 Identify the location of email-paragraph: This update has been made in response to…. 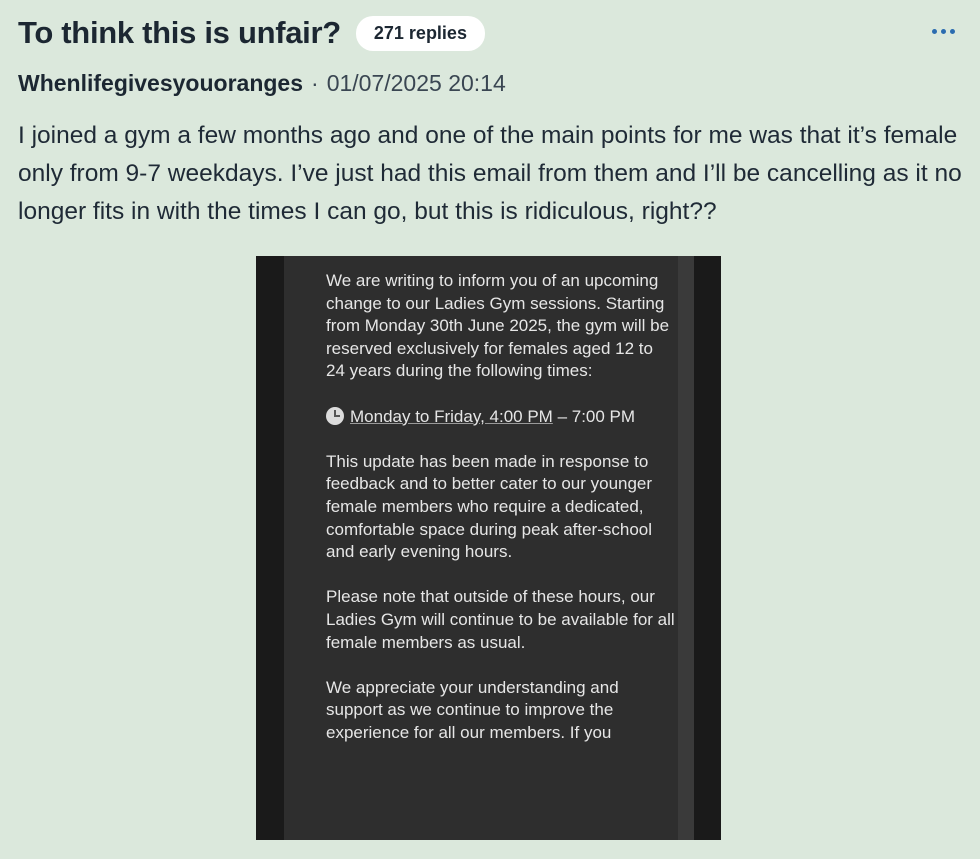
(489, 506).